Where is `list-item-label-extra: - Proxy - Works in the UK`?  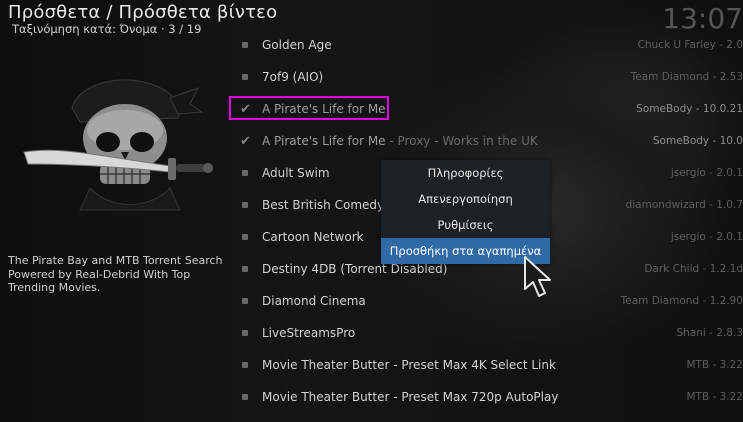
list-item-label-extra: - Proxy - Works in the UK is located at coordinates (461, 141).